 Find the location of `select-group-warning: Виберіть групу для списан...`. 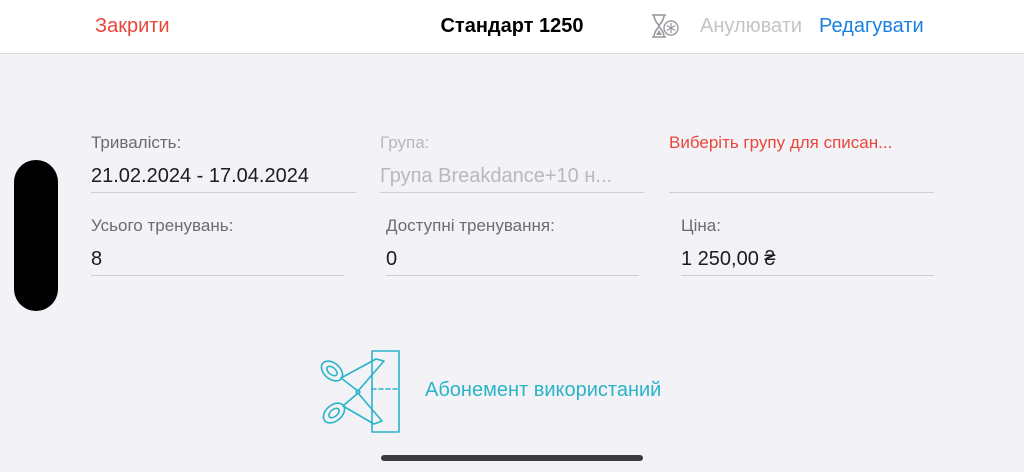

select-group-warning: Виберіть групу для списан... is located at coordinates (781, 142).